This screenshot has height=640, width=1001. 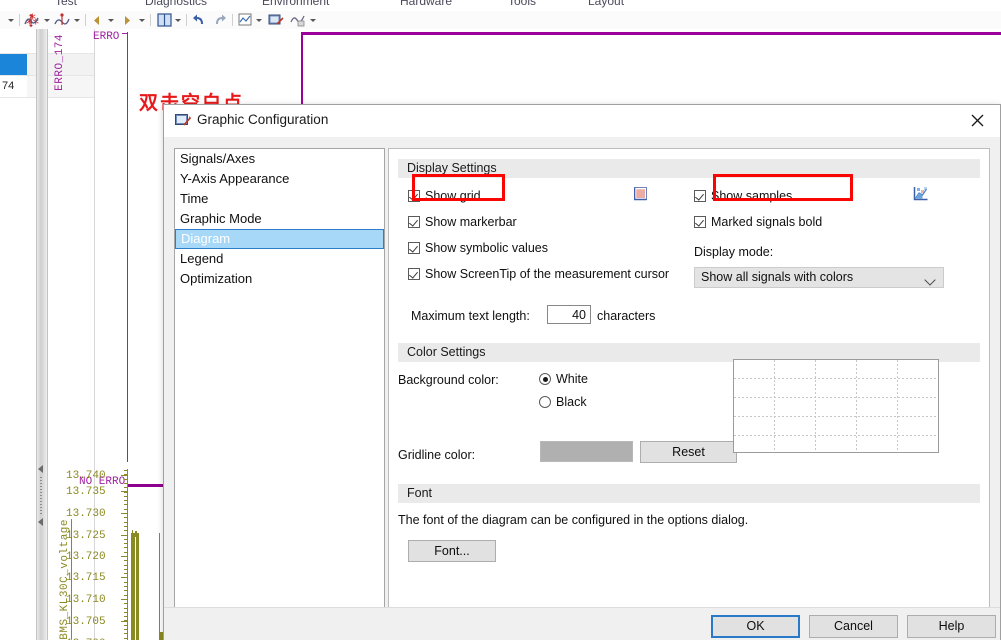 What do you see at coordinates (606, 4) in the screenshot?
I see `menu-item-layout: Layout` at bounding box center [606, 4].